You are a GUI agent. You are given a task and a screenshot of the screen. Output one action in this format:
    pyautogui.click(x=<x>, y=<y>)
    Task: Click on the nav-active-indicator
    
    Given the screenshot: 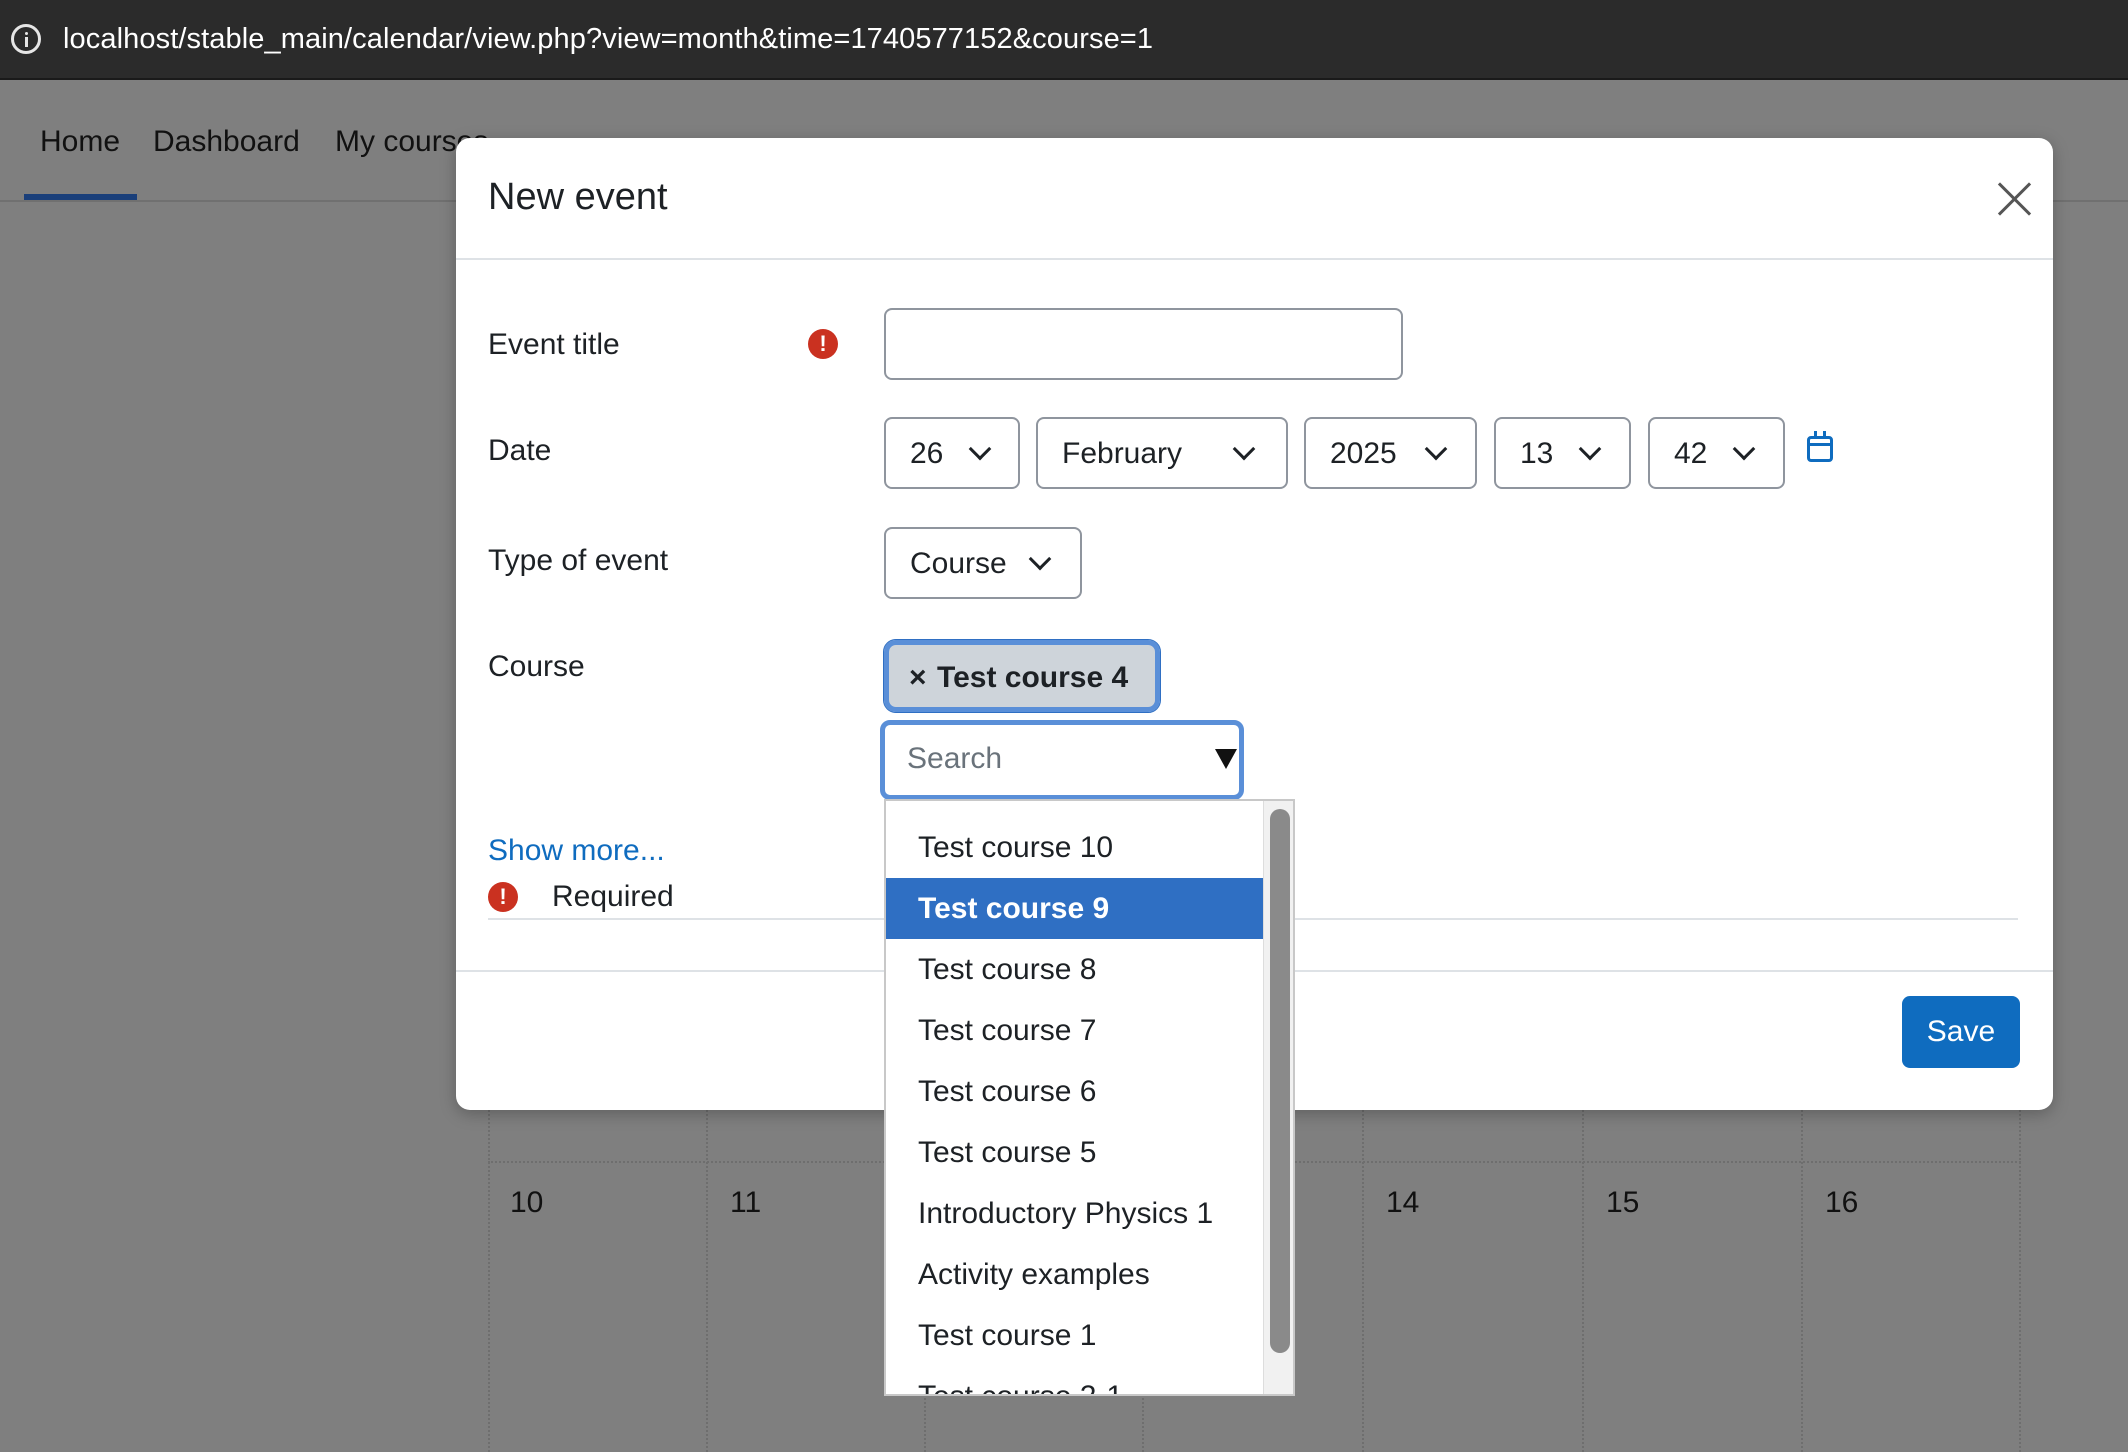 What is the action you would take?
    pyautogui.click(x=80, y=197)
    